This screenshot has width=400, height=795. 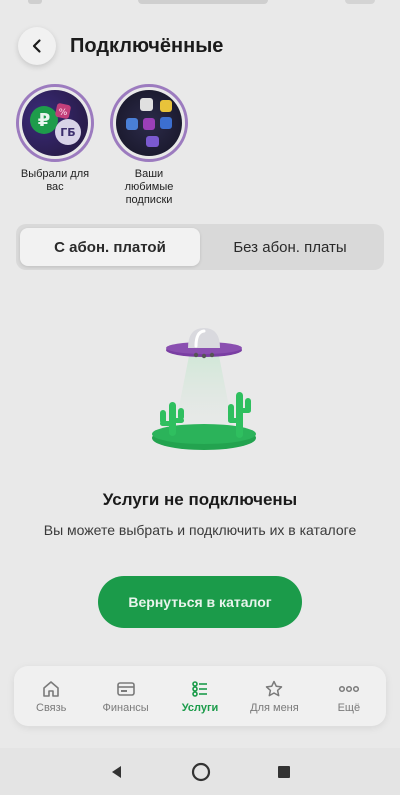 What do you see at coordinates (110, 247) in the screenshot?
I see `tab-with-fee: С абон. платой` at bounding box center [110, 247].